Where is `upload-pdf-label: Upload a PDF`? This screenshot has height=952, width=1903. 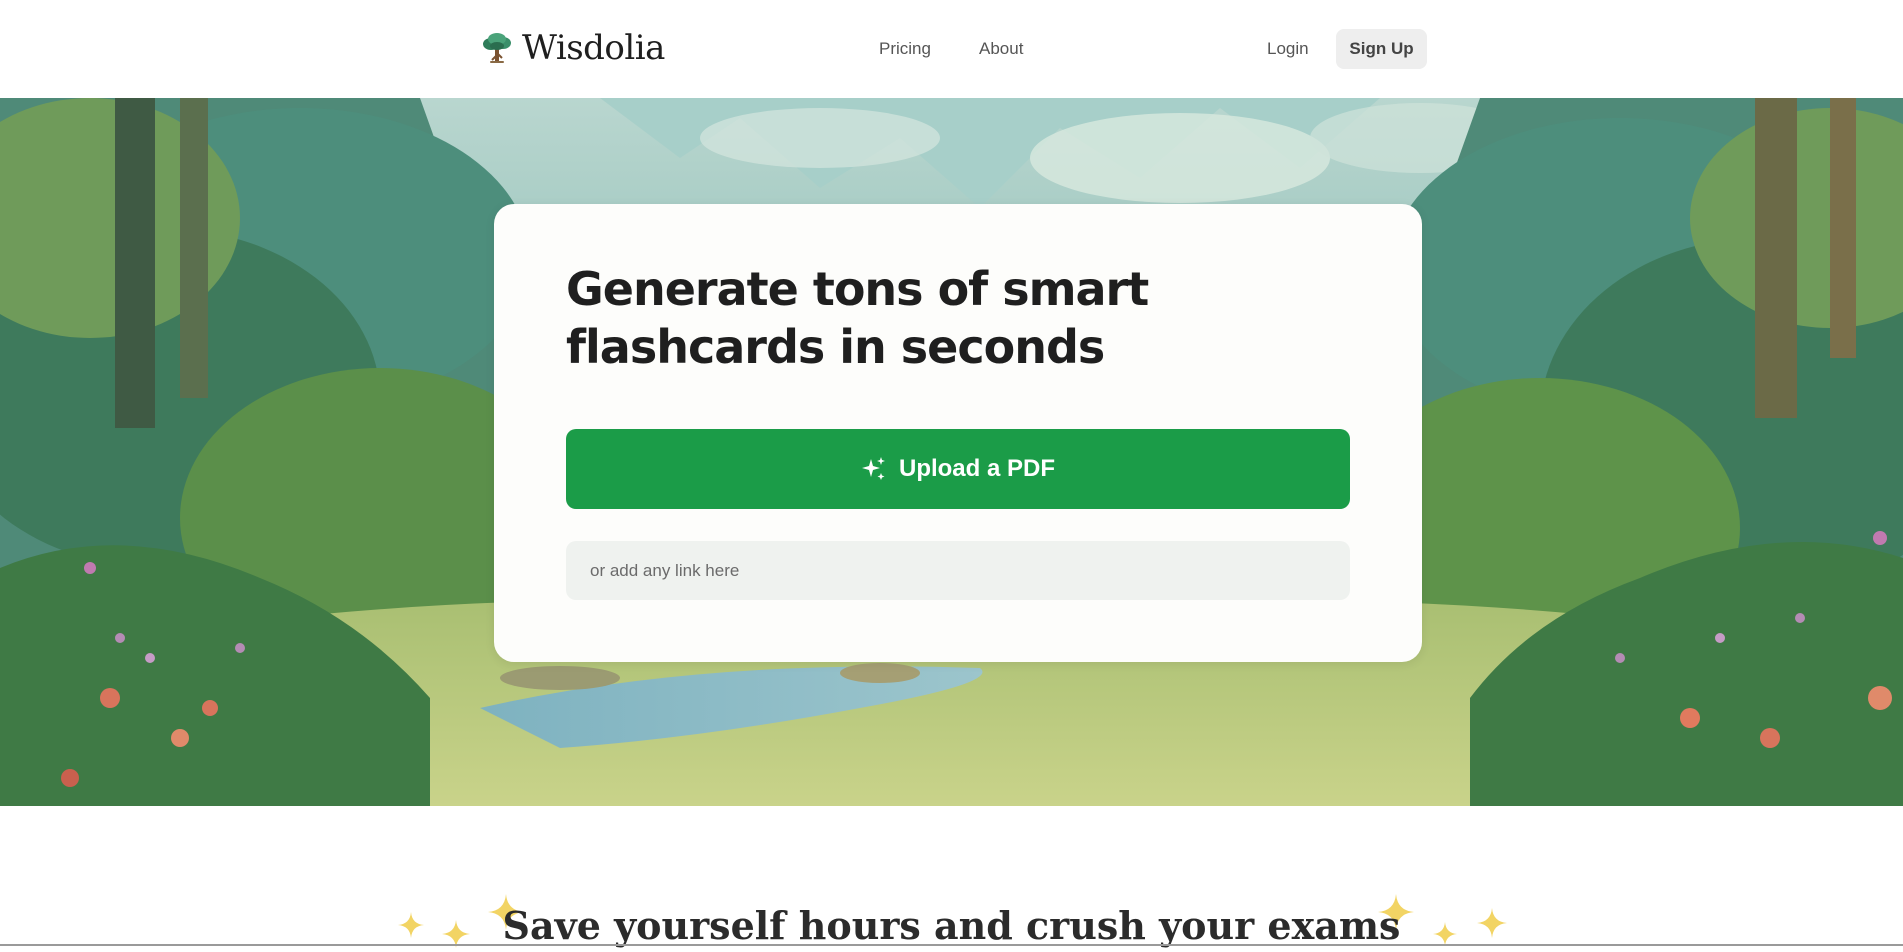
upload-pdf-label: Upload a PDF is located at coordinates (976, 468).